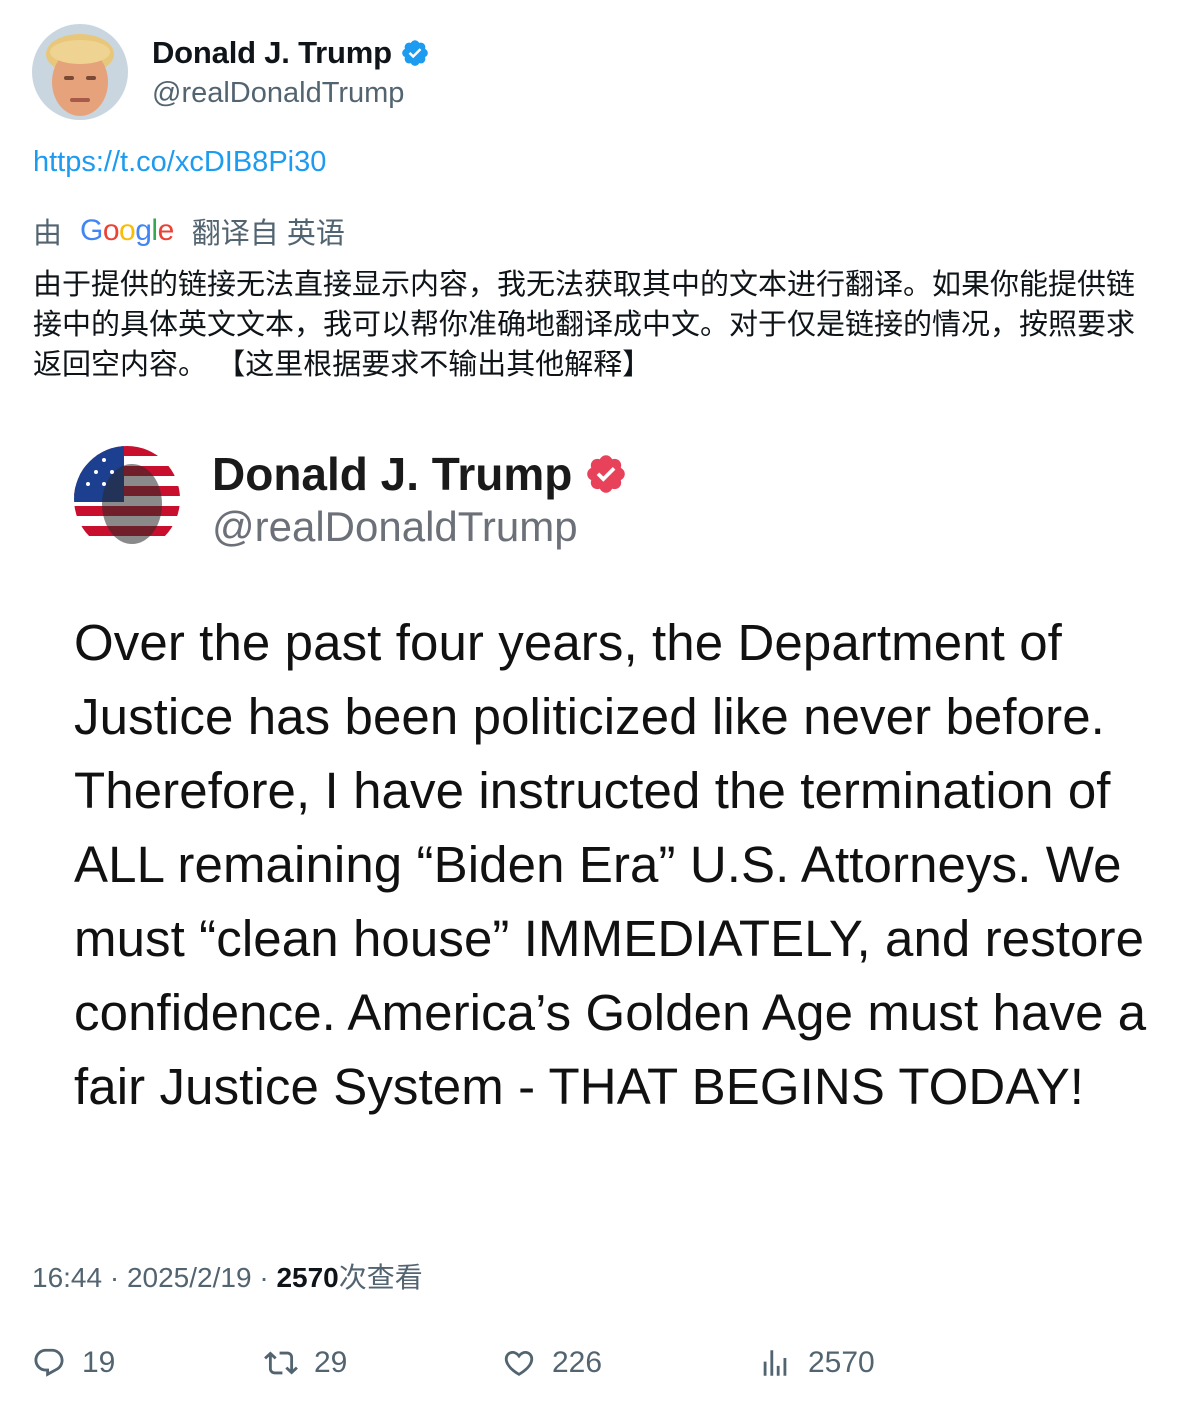 The image size is (1196, 1406). I want to click on author-avatar, so click(80, 72).